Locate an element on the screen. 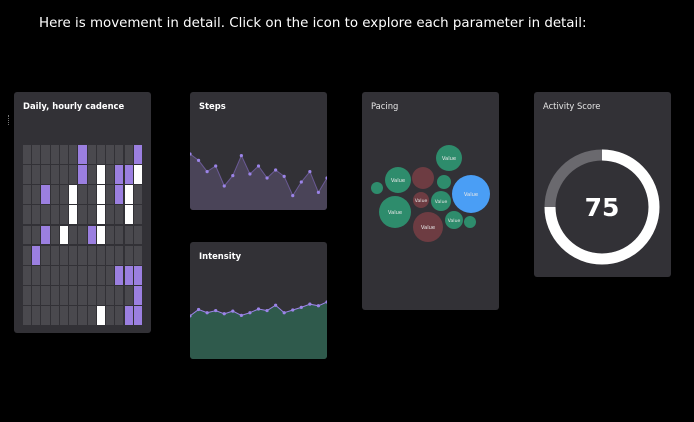 The image size is (694, 422). intensity-card: Intensity is located at coordinates (258, 300).